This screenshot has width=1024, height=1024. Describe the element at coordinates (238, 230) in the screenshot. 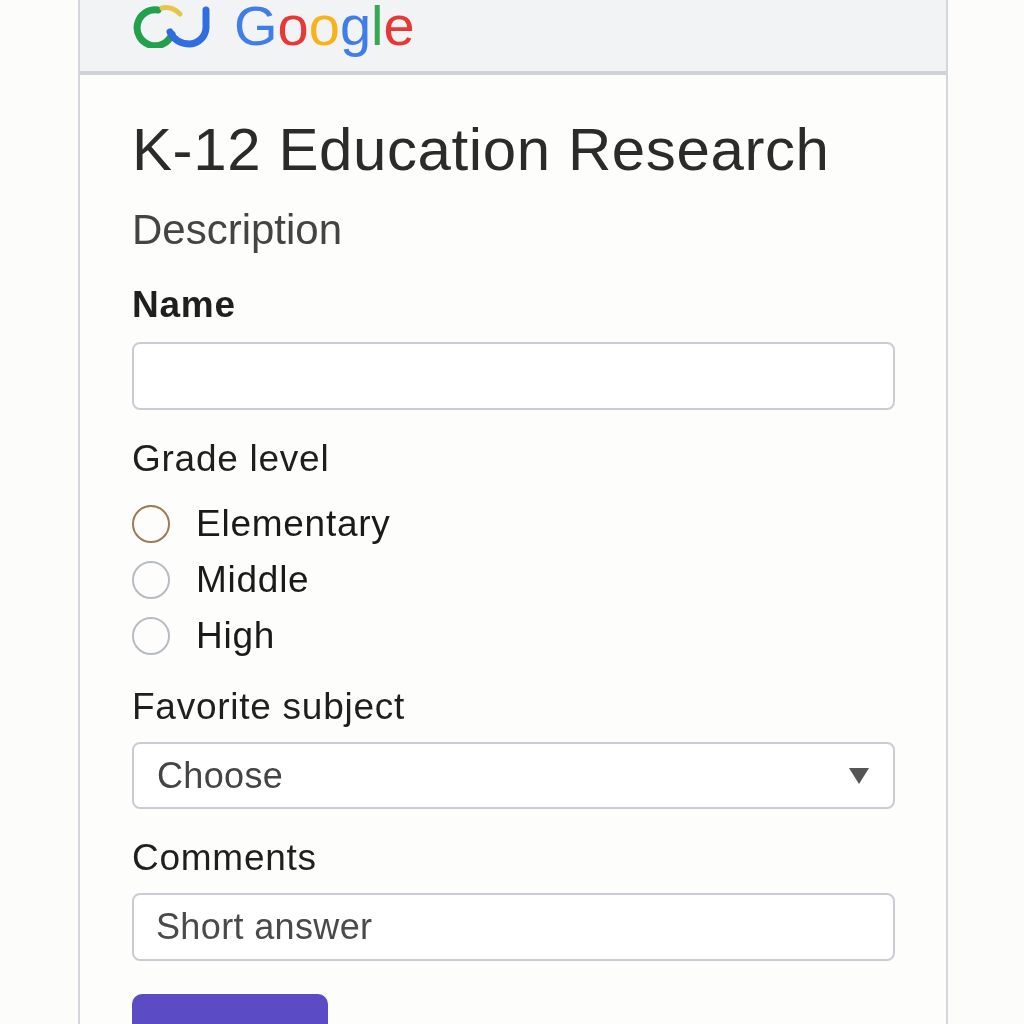

I see `form-description: Description` at that location.